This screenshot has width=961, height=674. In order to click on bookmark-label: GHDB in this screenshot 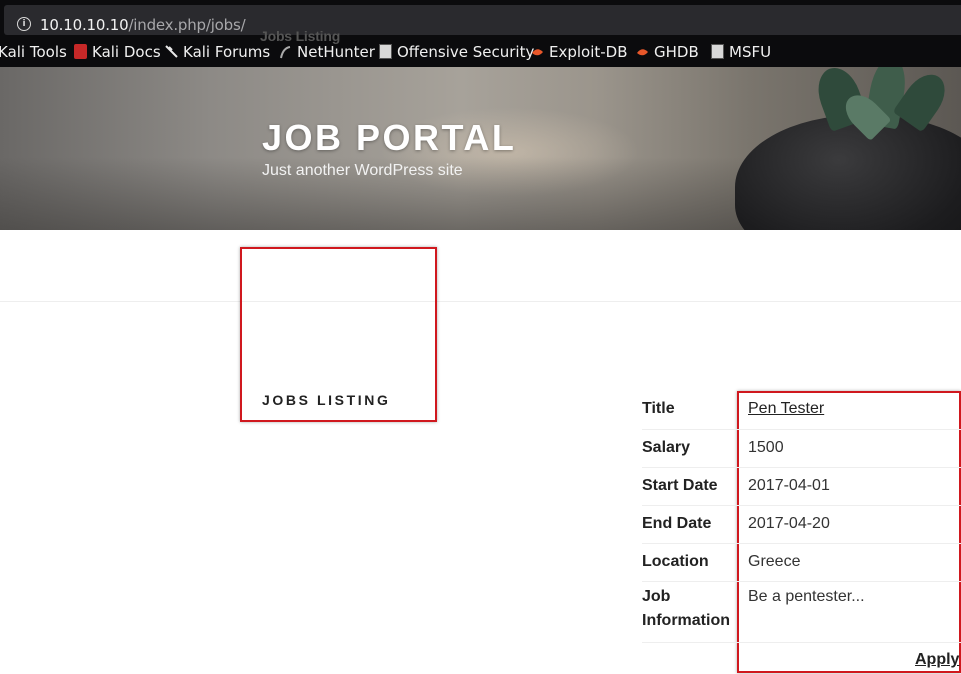, I will do `click(676, 52)`.